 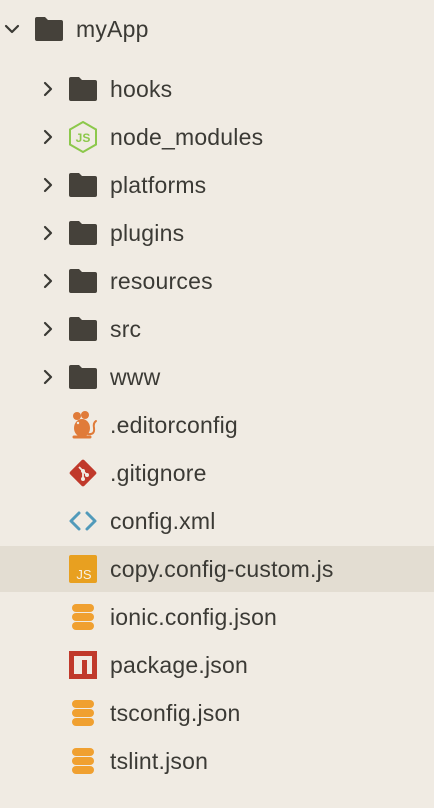 I want to click on chevron-down-icon, so click(x=12, y=29).